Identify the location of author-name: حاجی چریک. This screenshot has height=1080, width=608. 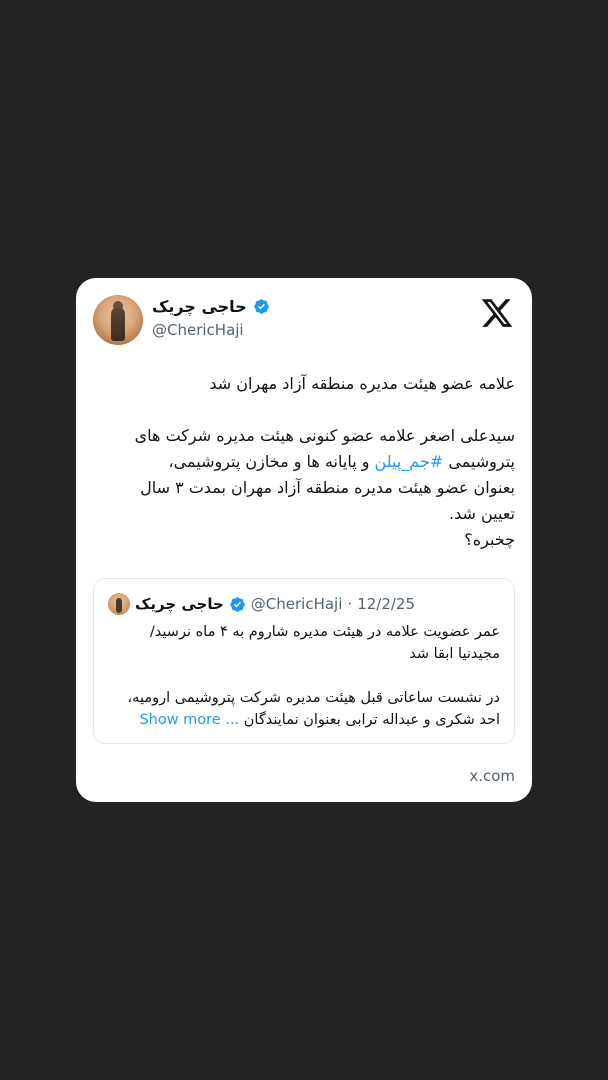
(199, 306).